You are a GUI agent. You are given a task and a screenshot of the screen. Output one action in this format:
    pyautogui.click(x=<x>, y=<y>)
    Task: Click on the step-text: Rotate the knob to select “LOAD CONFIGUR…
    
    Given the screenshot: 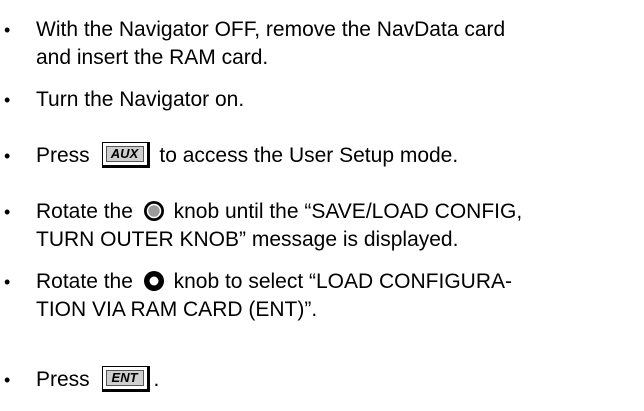 What is the action you would take?
    pyautogui.click(x=340, y=296)
    